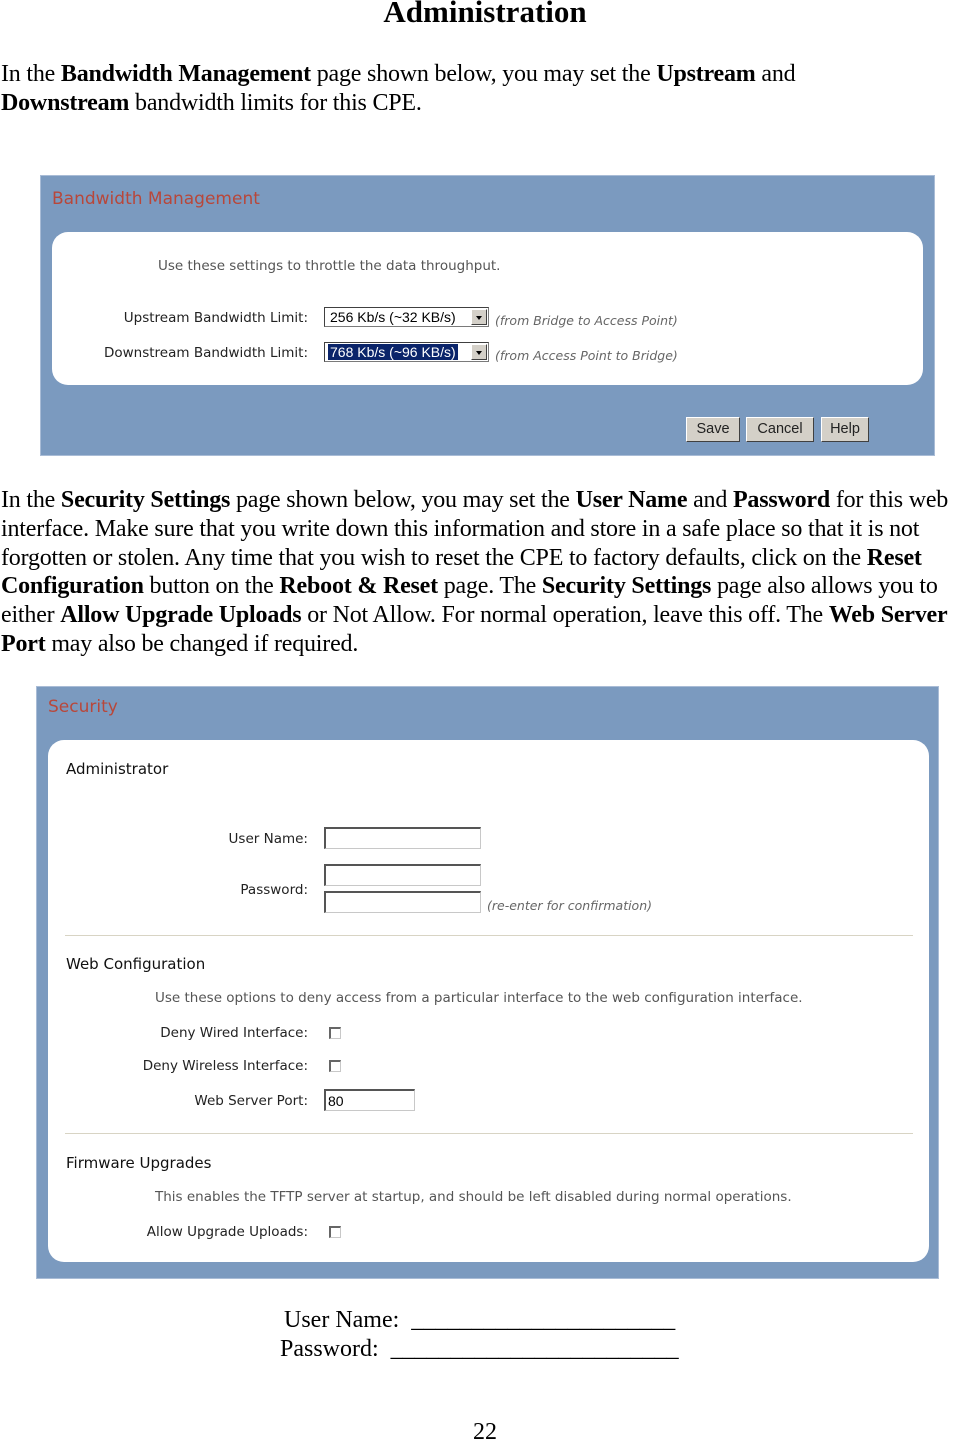  What do you see at coordinates (329, 1349) in the screenshot?
I see `password-line-label: Password:` at bounding box center [329, 1349].